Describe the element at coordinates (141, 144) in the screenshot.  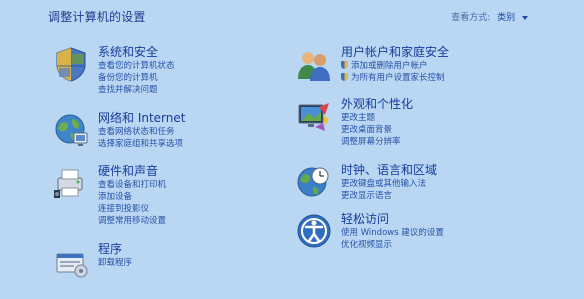
I see `link-homegroup-sharing: 选择家庭组和共享选项` at that location.